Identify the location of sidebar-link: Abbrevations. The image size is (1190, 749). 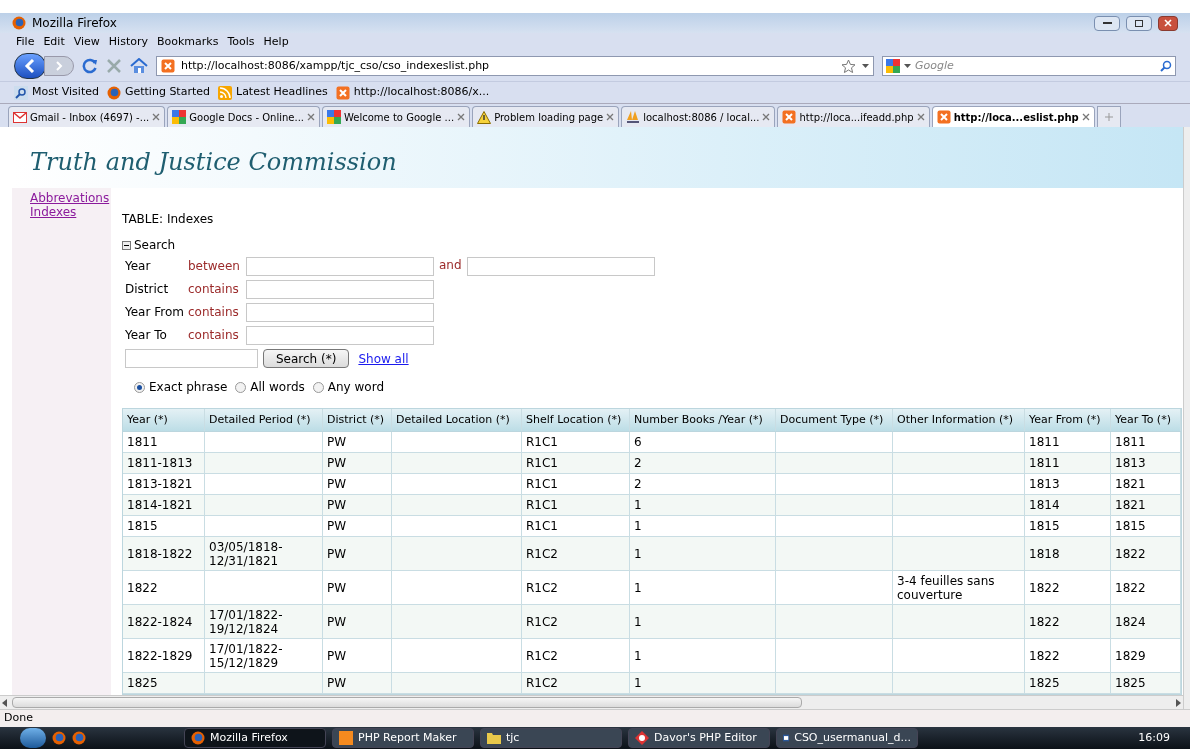
(70, 198).